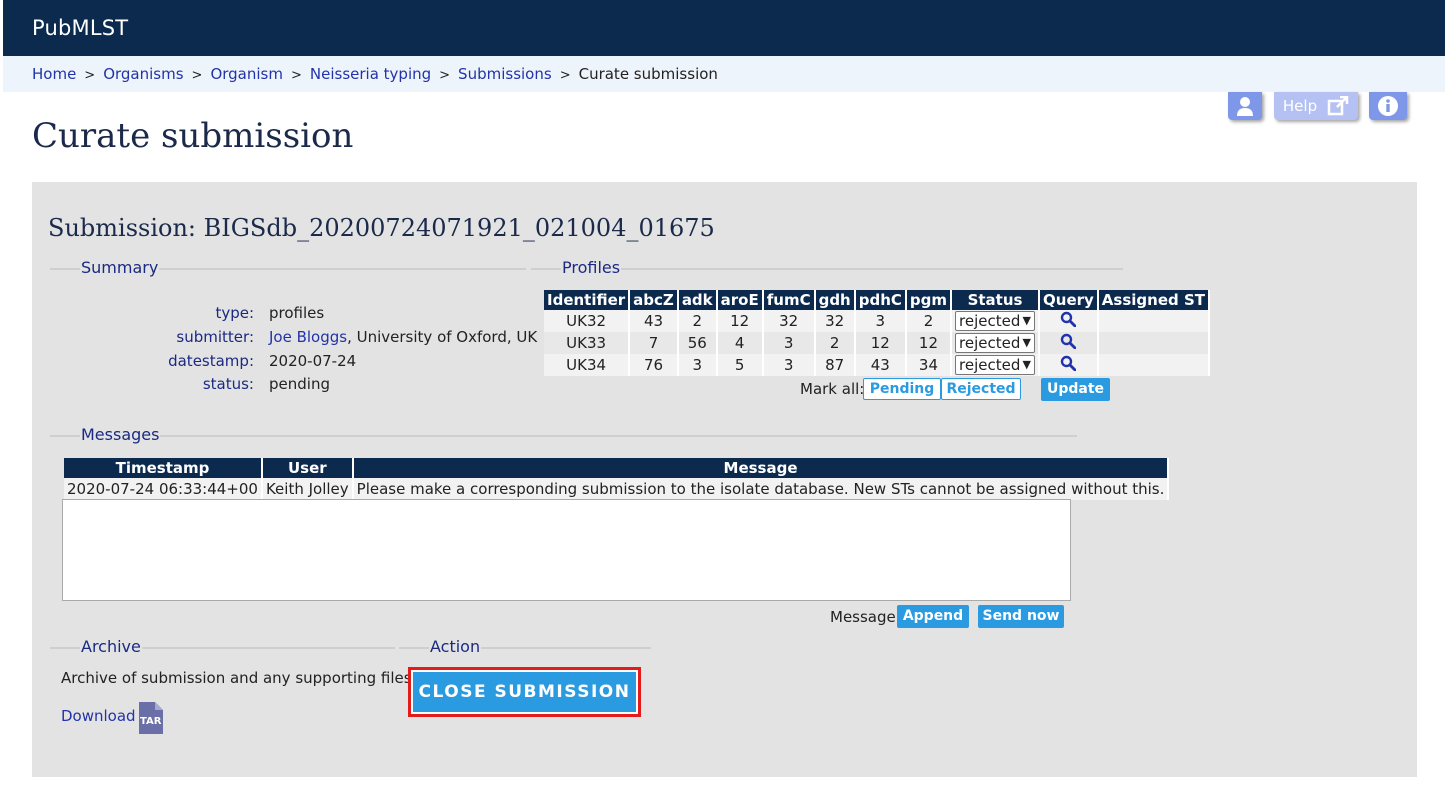  What do you see at coordinates (587, 321) in the screenshot?
I see `profile-id: UK32` at bounding box center [587, 321].